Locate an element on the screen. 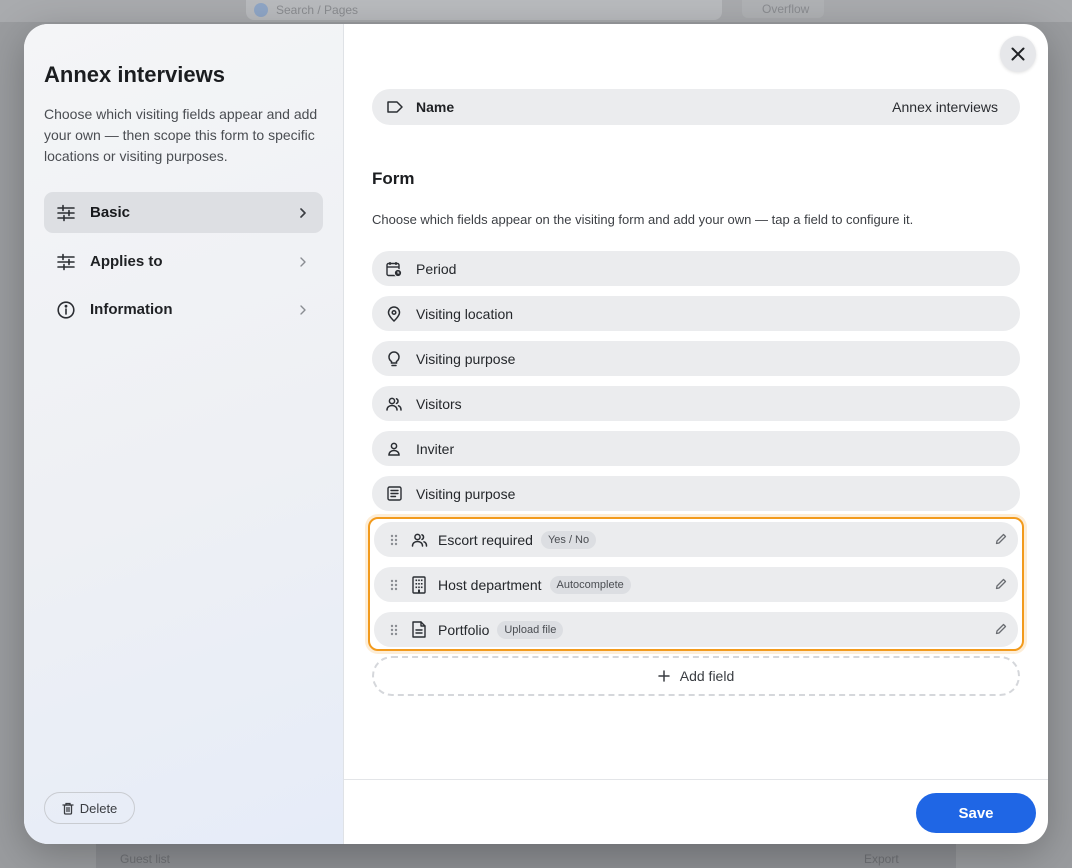 This screenshot has width=1072, height=868. background-search-icon is located at coordinates (261, 10).